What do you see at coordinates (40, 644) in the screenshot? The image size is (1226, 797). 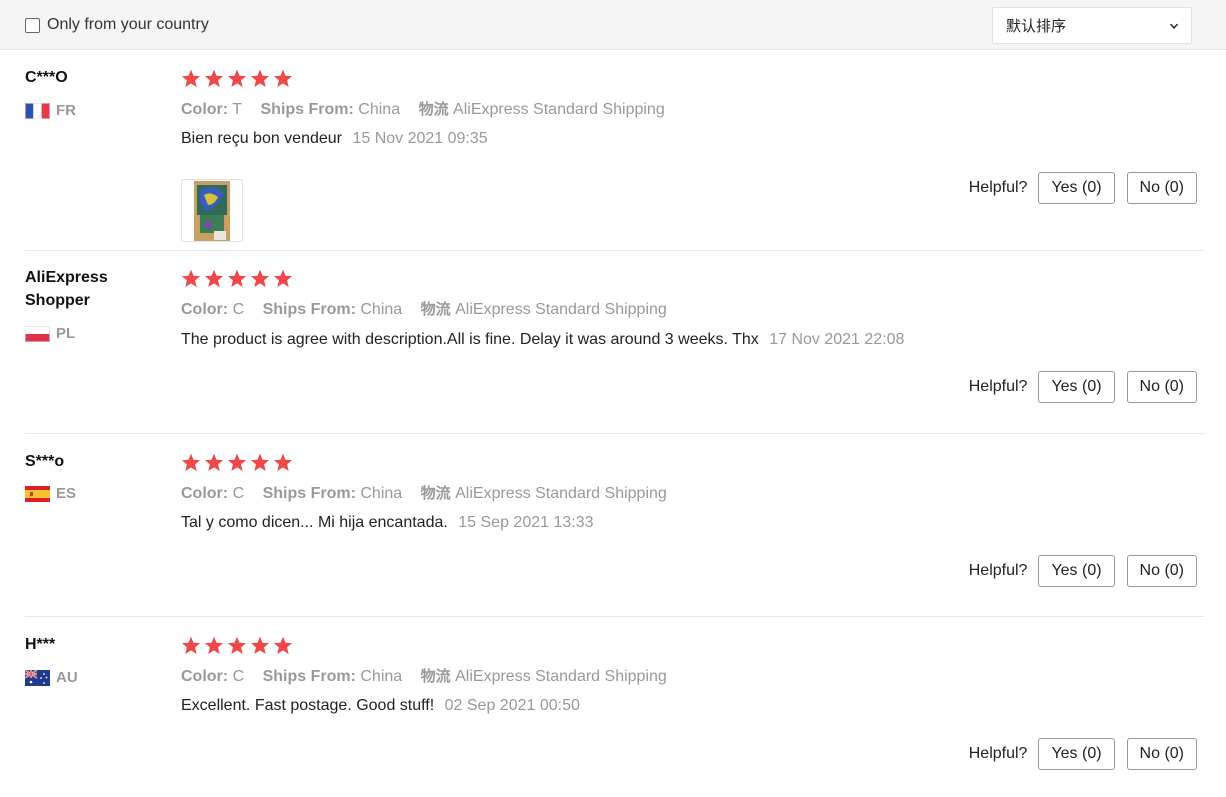 I see `reviewer-name: H***` at bounding box center [40, 644].